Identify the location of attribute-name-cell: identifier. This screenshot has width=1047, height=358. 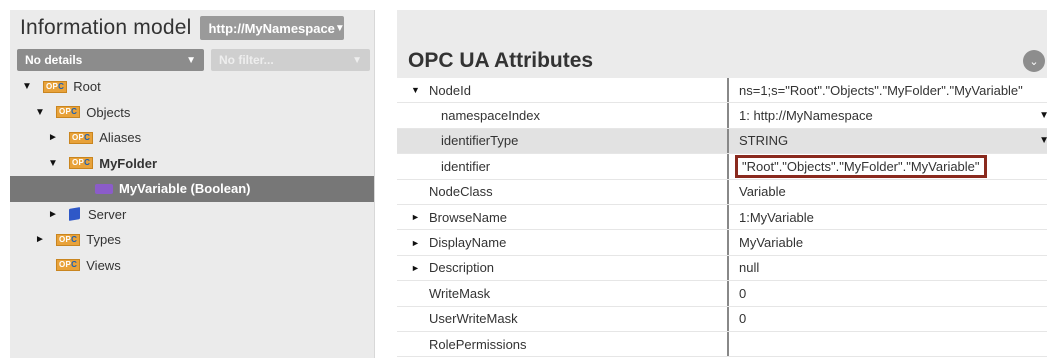
(562, 166).